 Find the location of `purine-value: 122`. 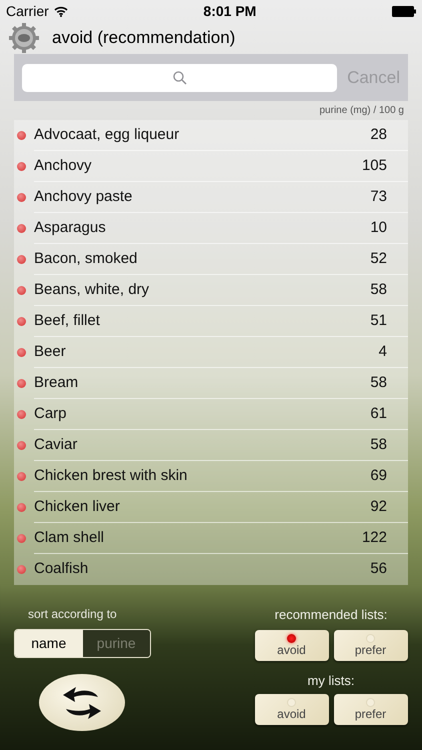

purine-value: 122 is located at coordinates (374, 538).